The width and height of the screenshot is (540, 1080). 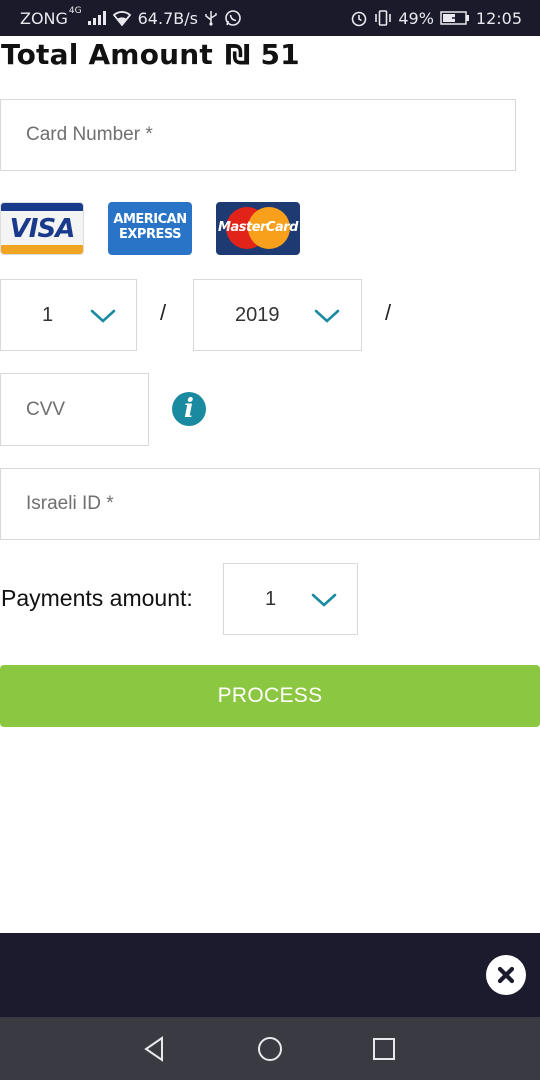 I want to click on total-amount-heading: Total Amount ₪ 51, so click(x=150, y=54).